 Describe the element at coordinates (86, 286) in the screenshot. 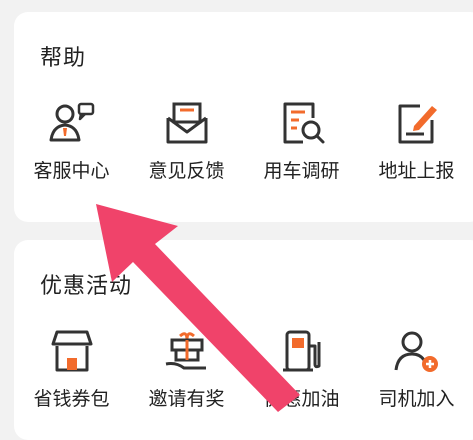

I see `promo-section-title: 优惠活动` at that location.